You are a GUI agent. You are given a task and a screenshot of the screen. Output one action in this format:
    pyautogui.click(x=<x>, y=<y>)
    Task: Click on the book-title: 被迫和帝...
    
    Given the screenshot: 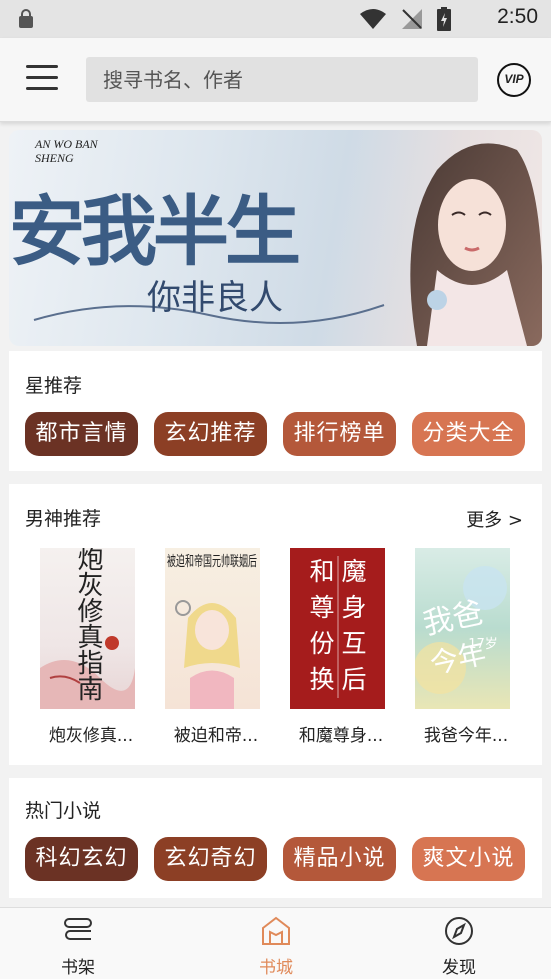 What is the action you would take?
    pyautogui.click(x=216, y=736)
    